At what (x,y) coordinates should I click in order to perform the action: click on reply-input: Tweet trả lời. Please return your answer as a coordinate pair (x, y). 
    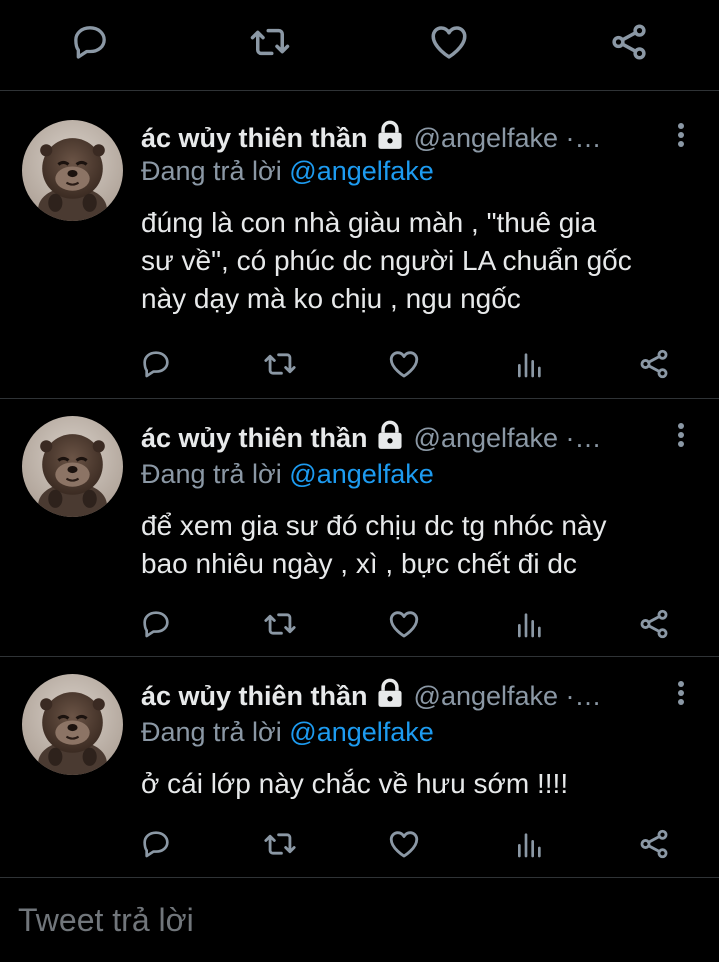
    Looking at the image, I should click on (106, 920).